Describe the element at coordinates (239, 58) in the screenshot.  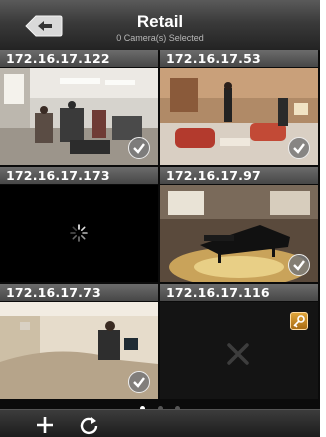
I see `camera-ip-label: 172.16.17.53` at that location.